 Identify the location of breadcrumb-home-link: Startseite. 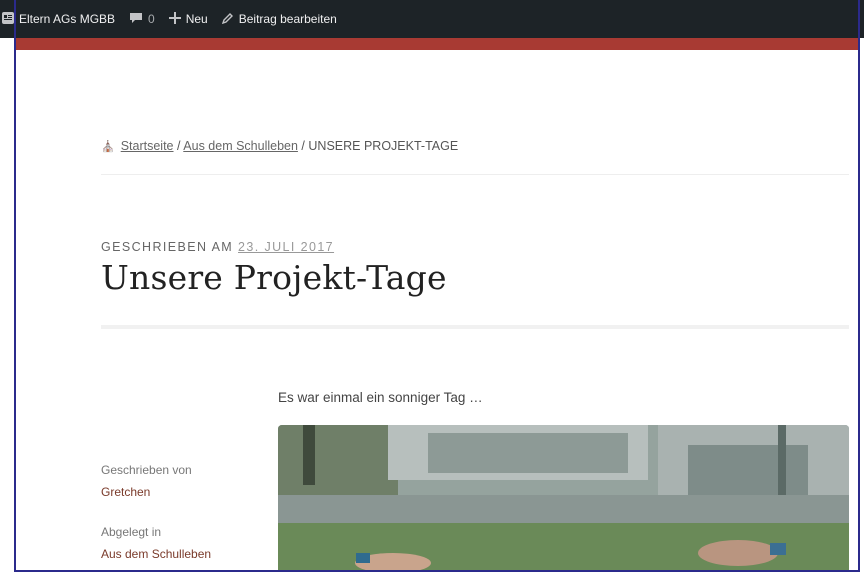
(147, 146).